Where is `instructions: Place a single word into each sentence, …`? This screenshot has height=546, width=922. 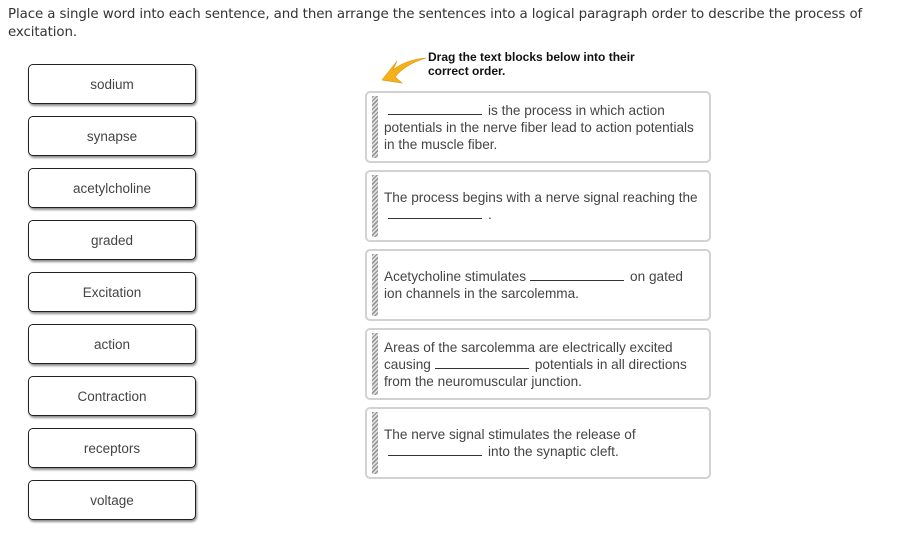
instructions: Place a single word into each sentence, … is located at coordinates (435, 23).